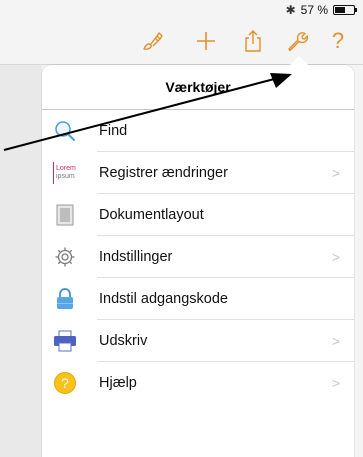 The height and width of the screenshot is (457, 363). Describe the element at coordinates (65, 341) in the screenshot. I see `printer-icon` at that location.